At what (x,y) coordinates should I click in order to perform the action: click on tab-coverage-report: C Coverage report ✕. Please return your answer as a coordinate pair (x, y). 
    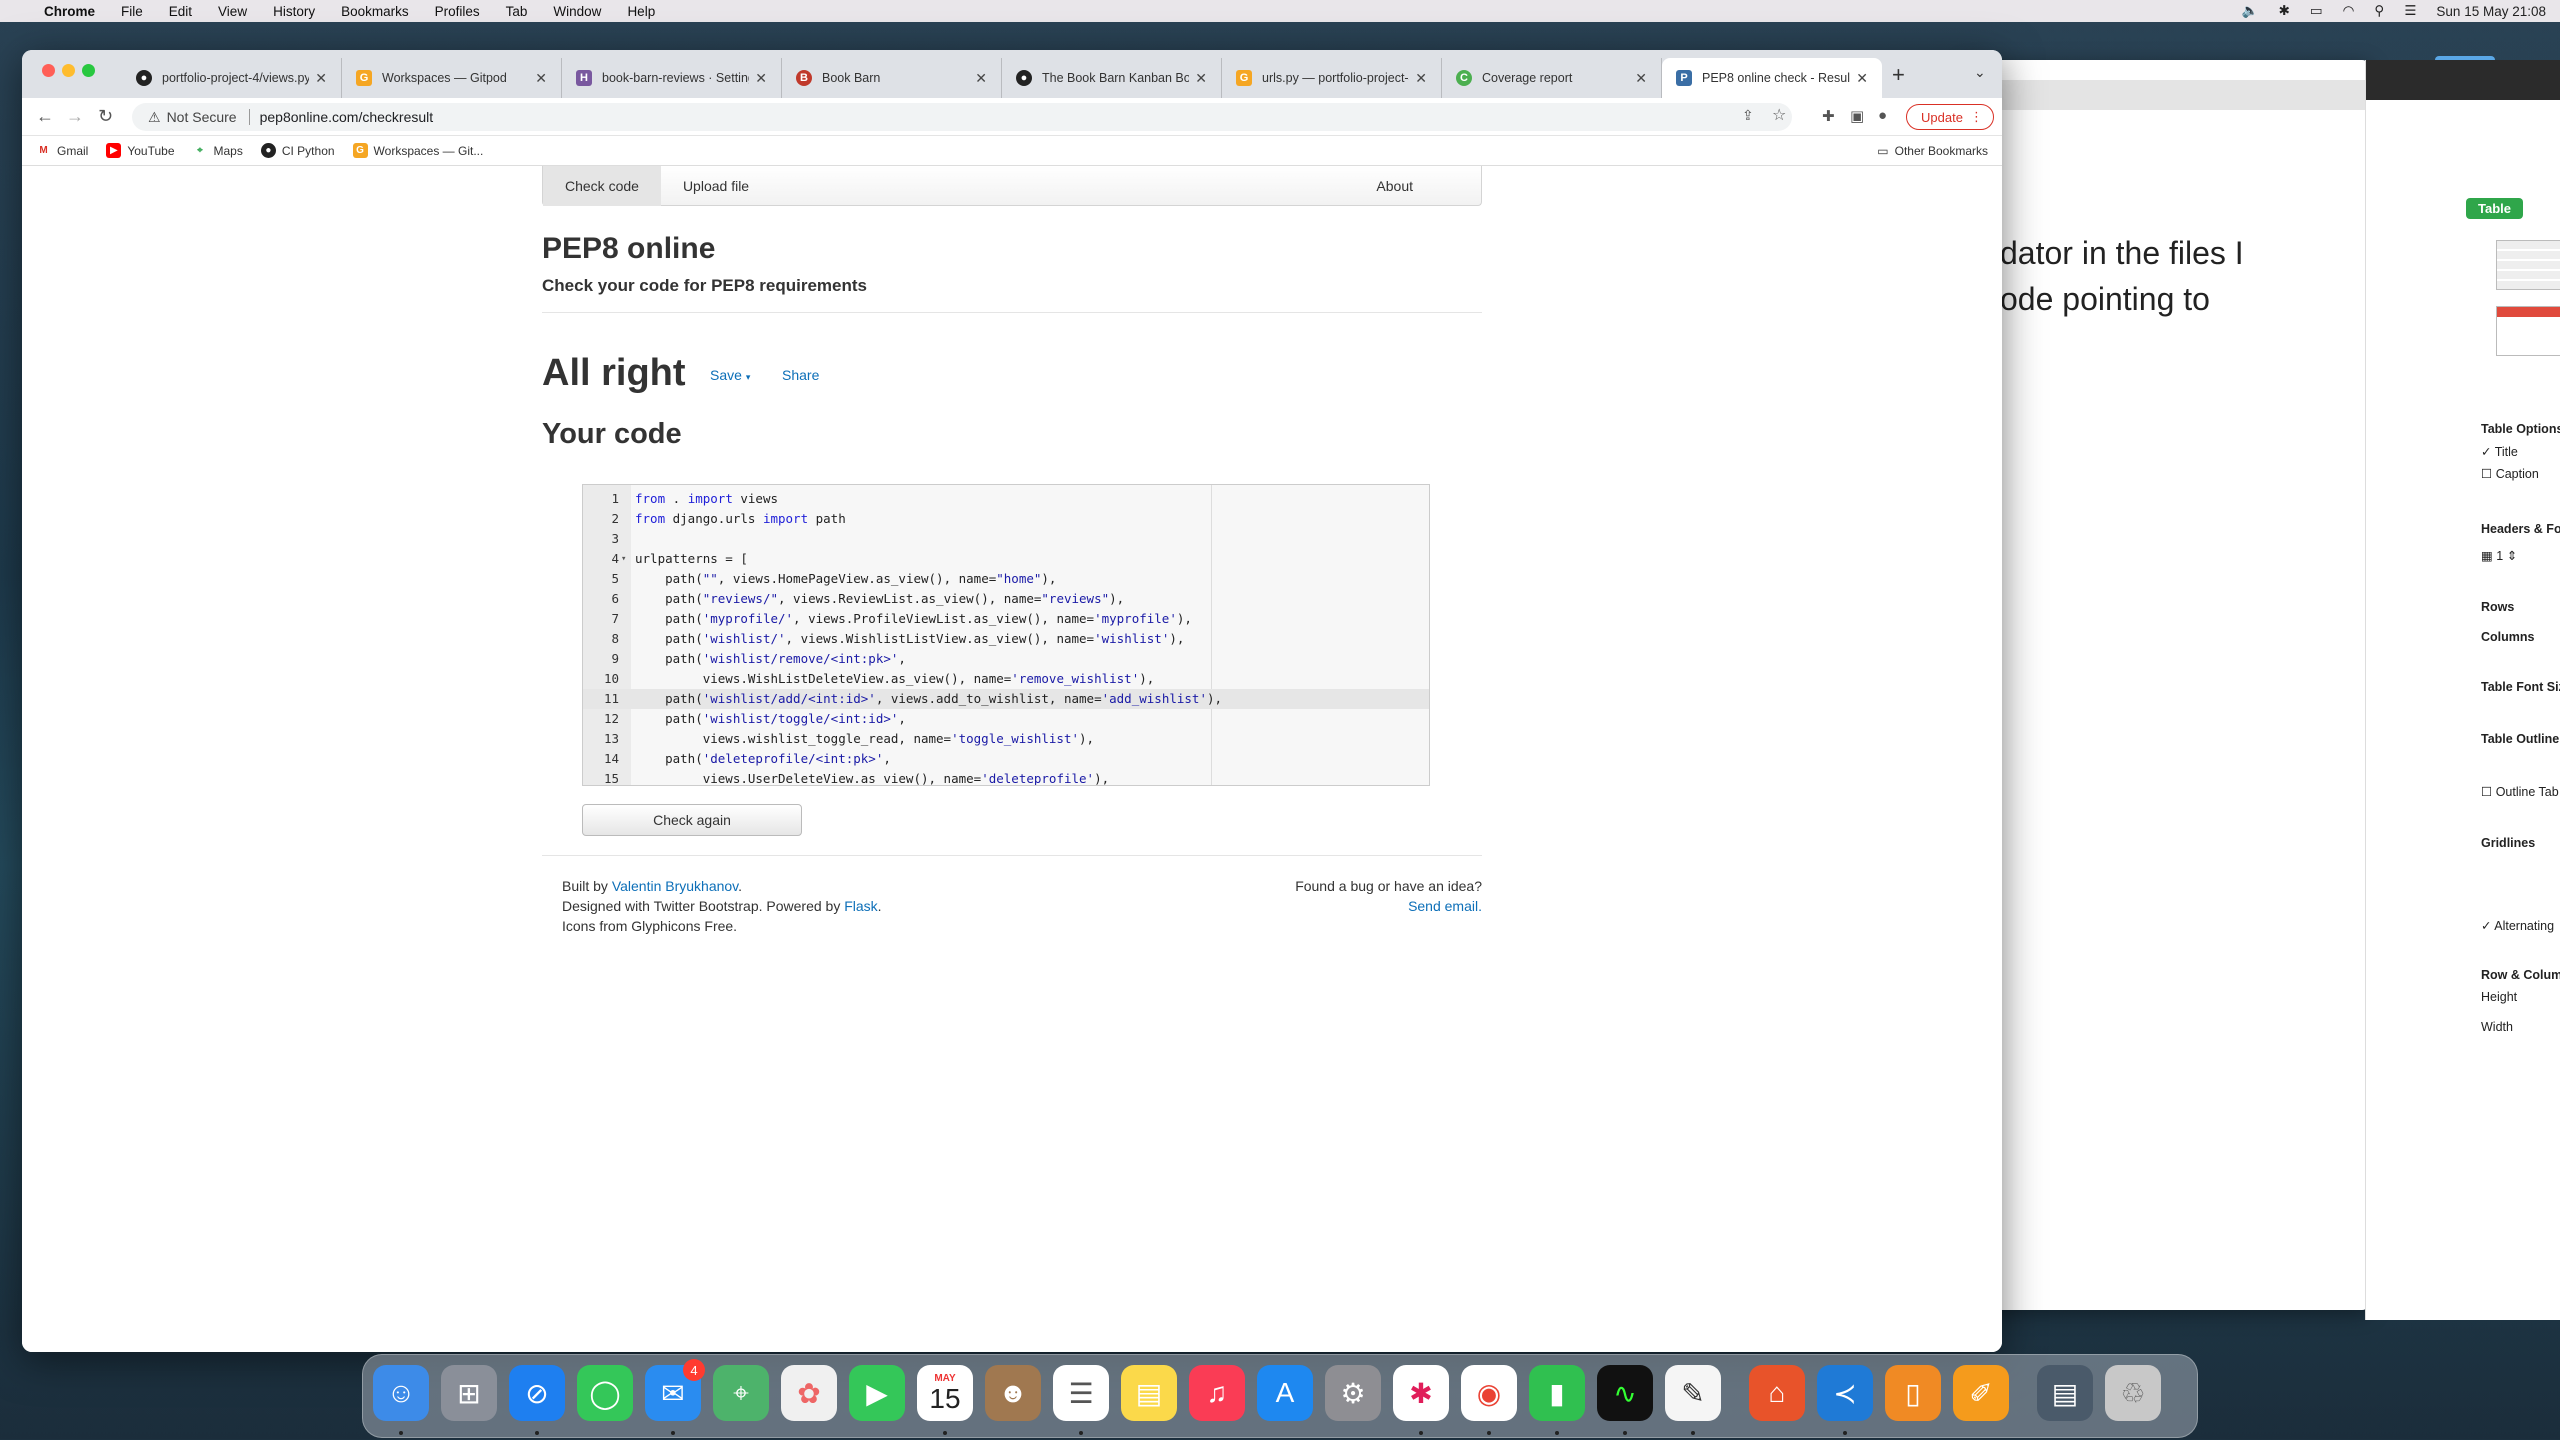
    Looking at the image, I should click on (1552, 78).